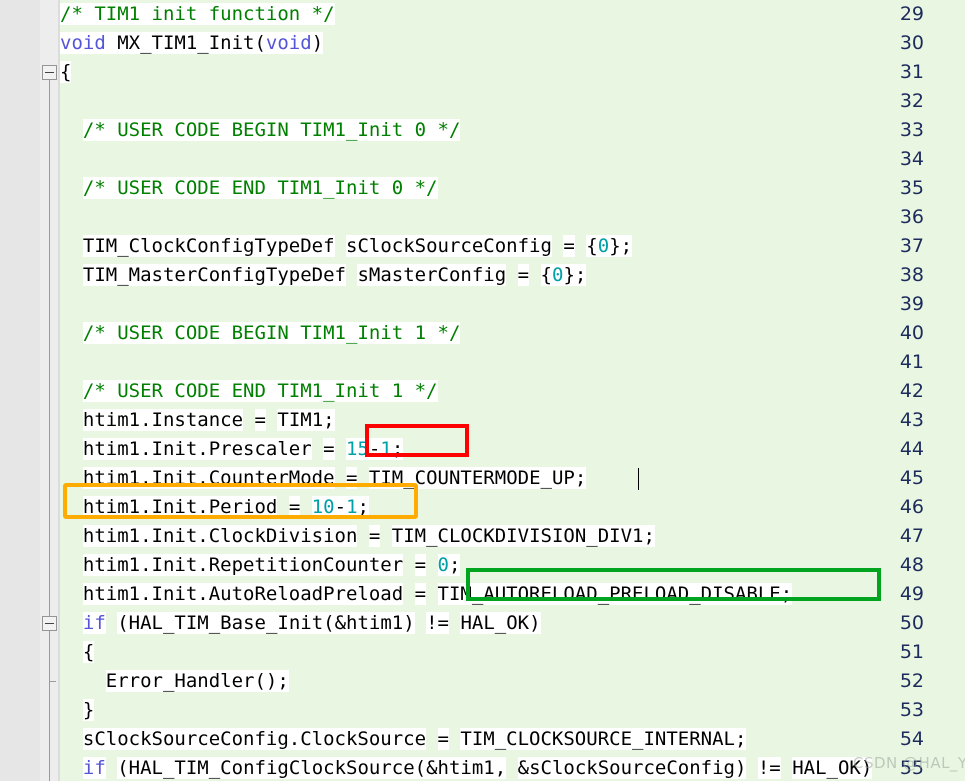 The width and height of the screenshot is (965, 781). Describe the element at coordinates (260, 391) in the screenshot. I see `comment-token: /* USER CODE END TIM1_Init 1 */` at that location.